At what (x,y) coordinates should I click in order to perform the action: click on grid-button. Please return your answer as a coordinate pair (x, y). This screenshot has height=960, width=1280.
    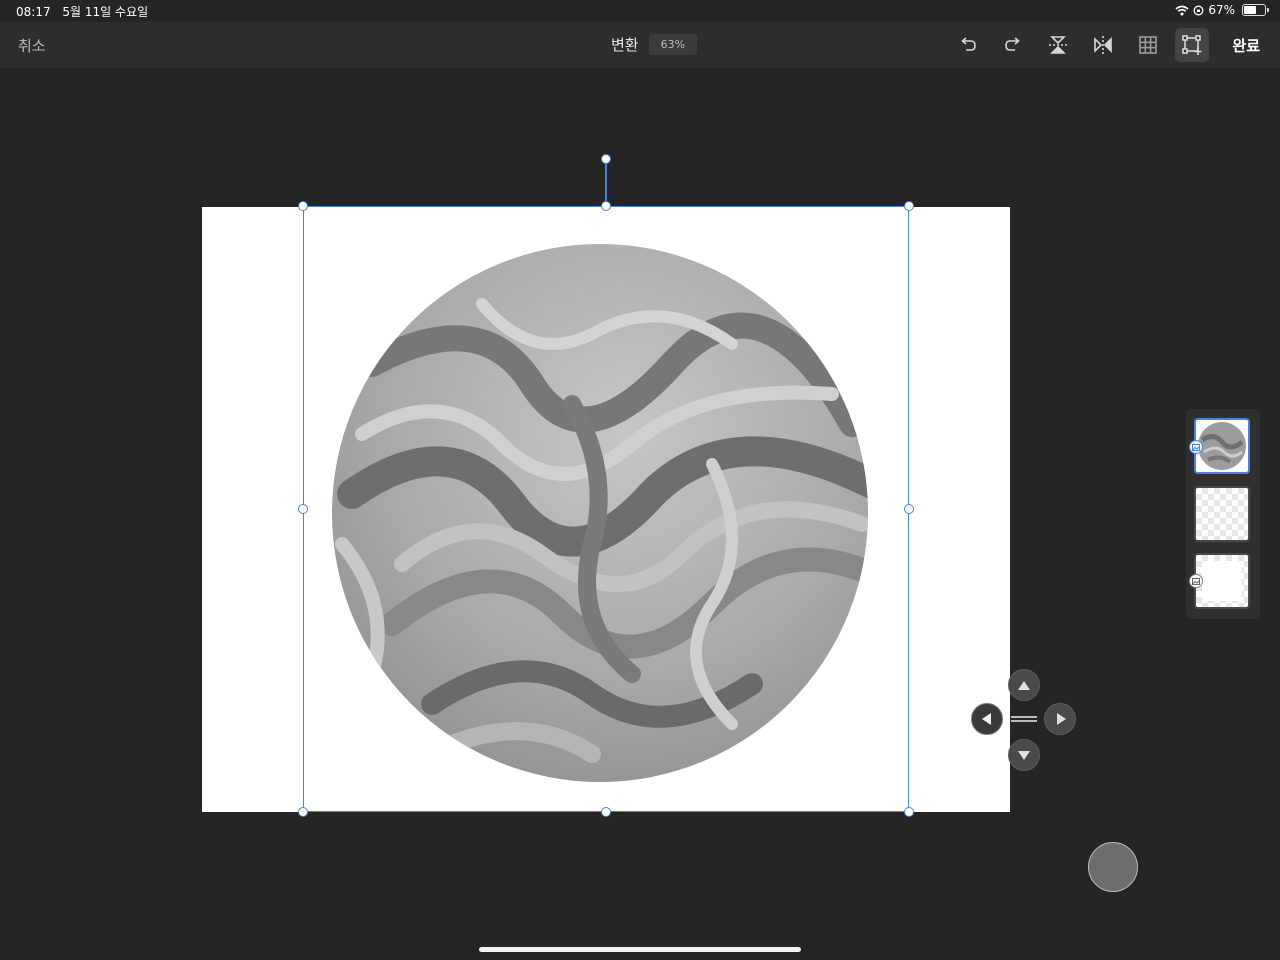
    Looking at the image, I should click on (1148, 45).